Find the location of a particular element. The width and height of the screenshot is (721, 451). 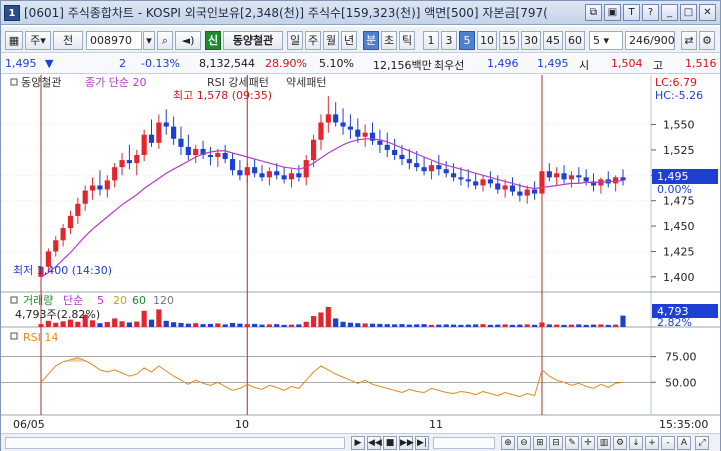

chart-type-icon: ▥ is located at coordinates (604, 443).